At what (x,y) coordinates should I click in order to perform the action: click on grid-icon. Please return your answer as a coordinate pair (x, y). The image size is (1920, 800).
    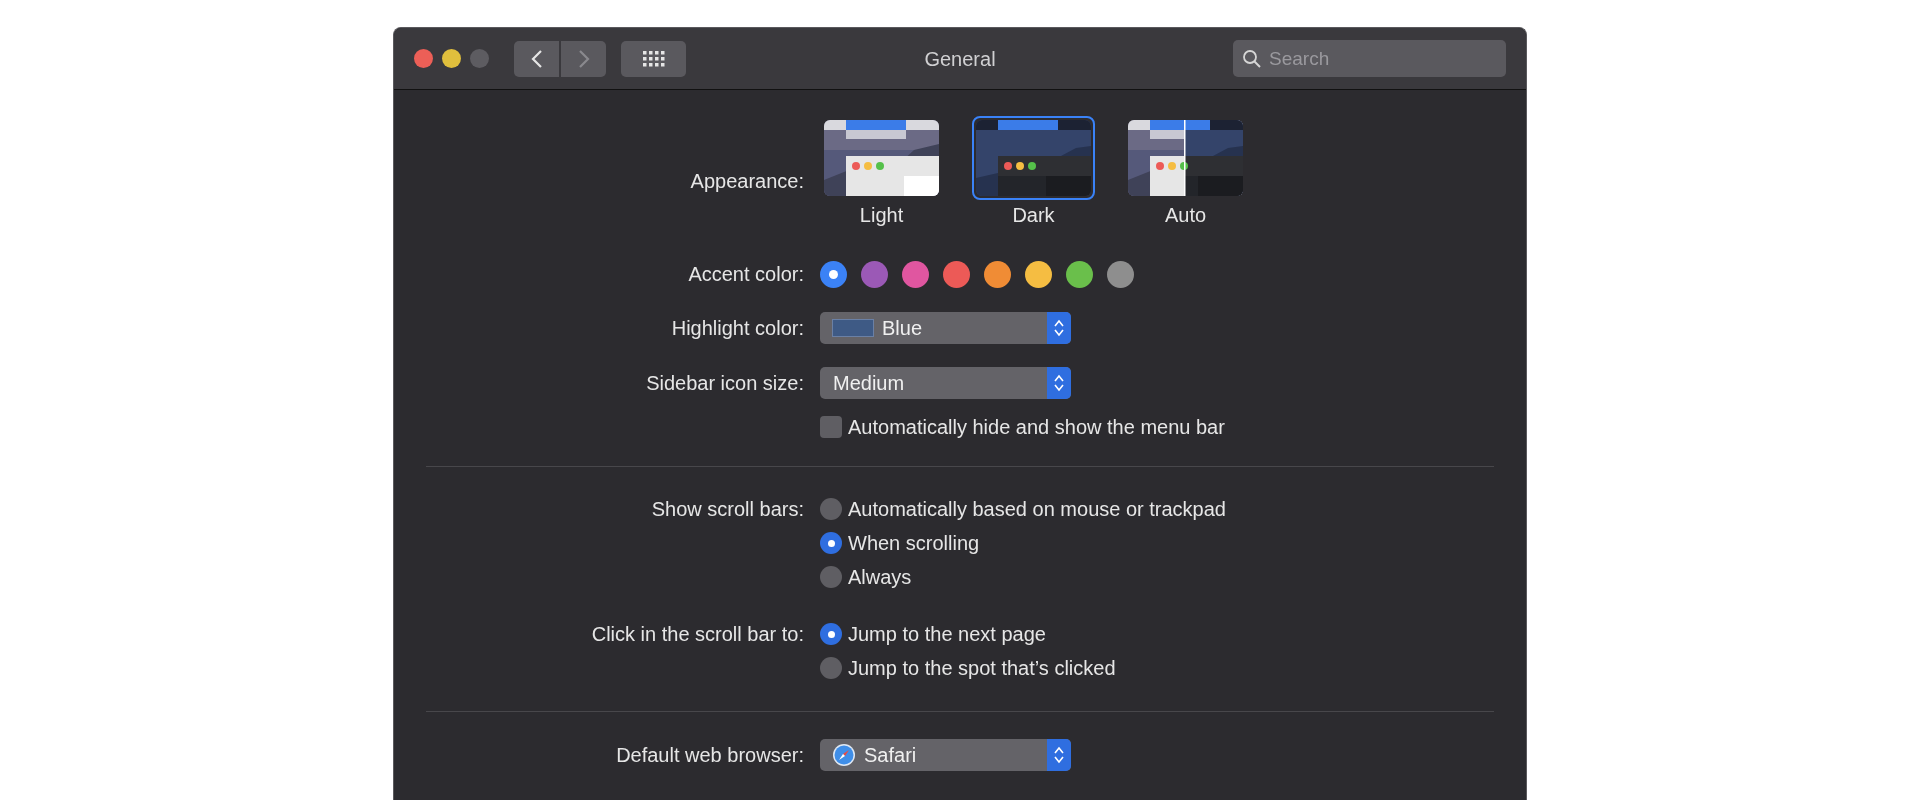
    Looking at the image, I should click on (653, 58).